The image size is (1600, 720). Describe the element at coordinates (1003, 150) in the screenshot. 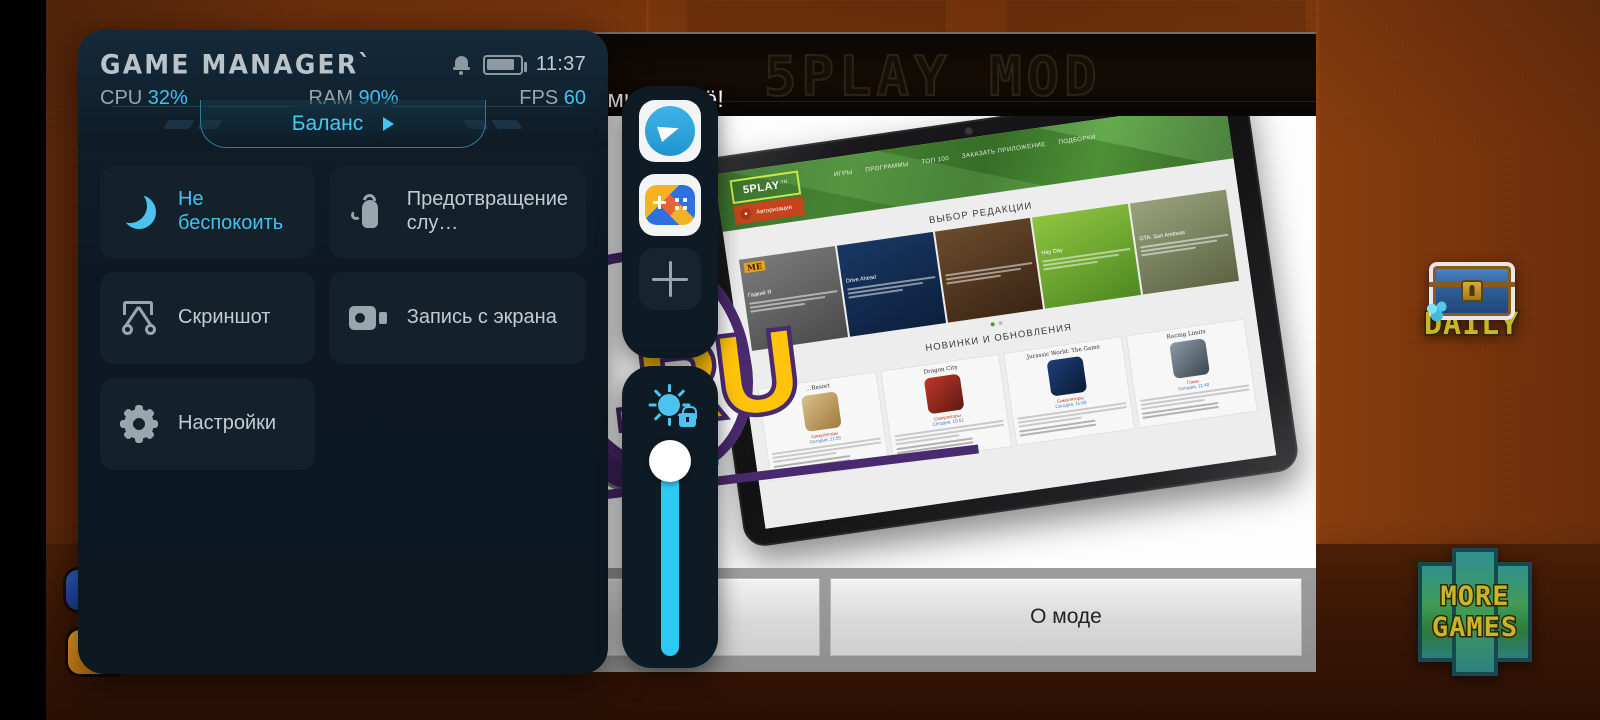

I see `site-nav-item: ЗАКАЗАТЬ ПРИЛОЖЕНИЕ` at that location.